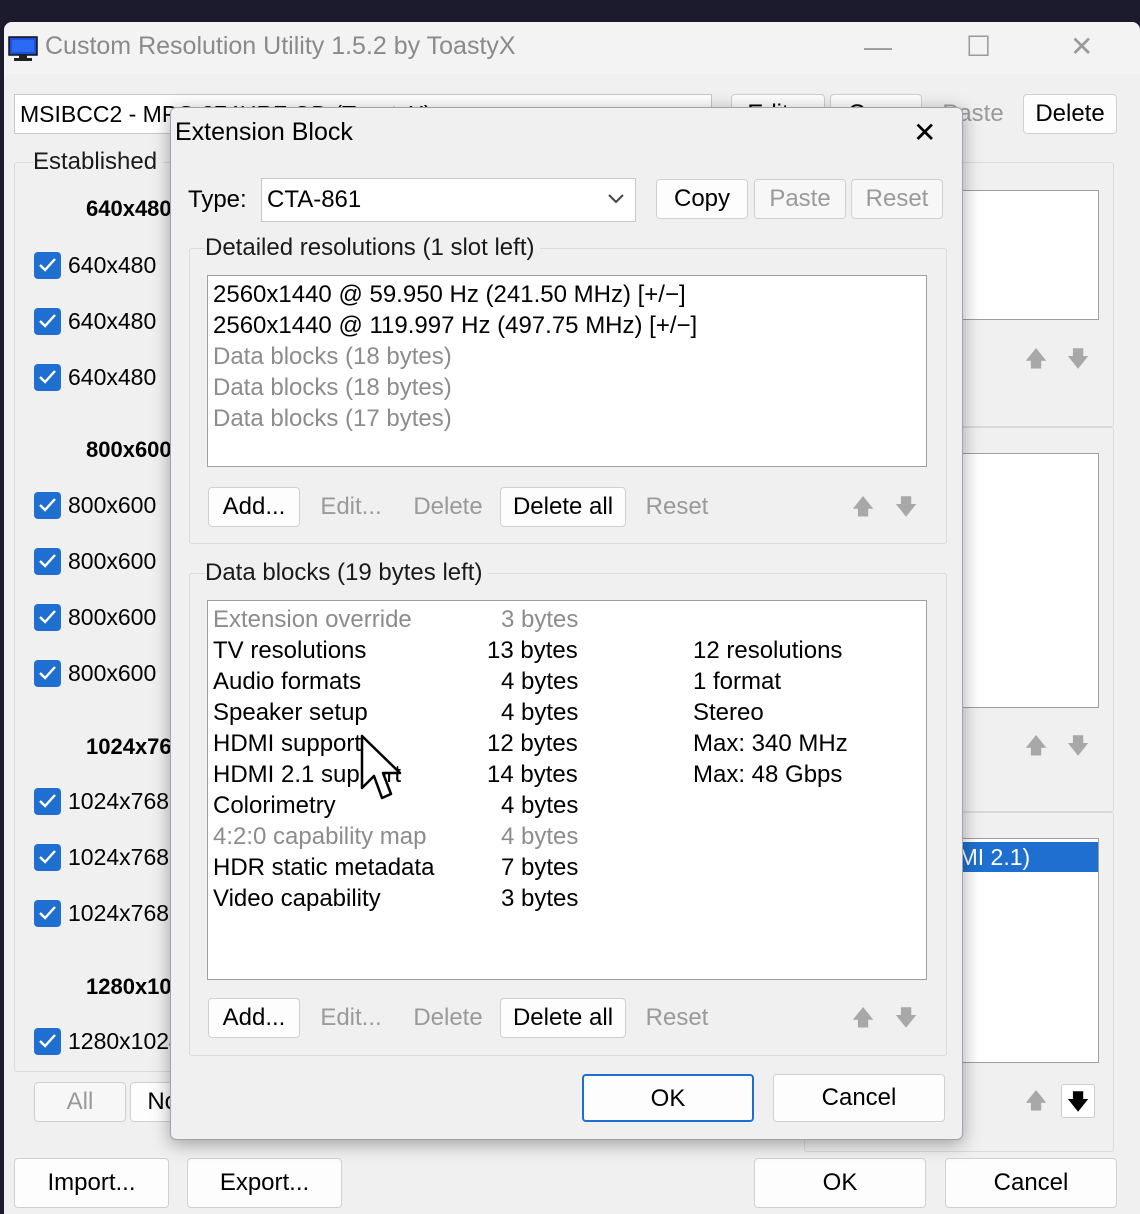  I want to click on data-block-name: Video capability, so click(297, 899).